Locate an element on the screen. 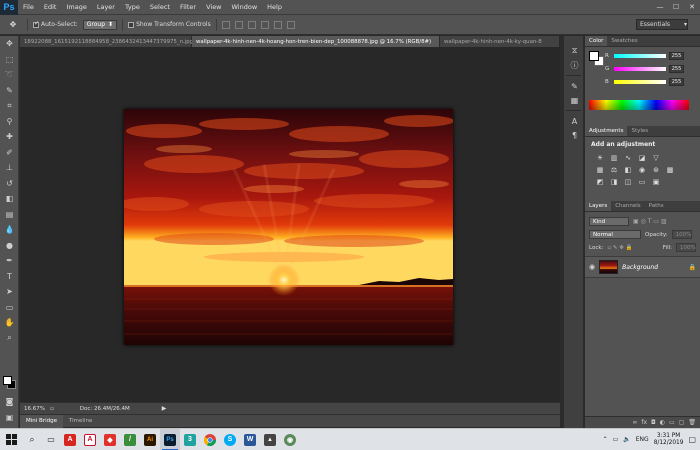 The image size is (700, 450). brush-presets-icon: ▦ is located at coordinates (574, 100).